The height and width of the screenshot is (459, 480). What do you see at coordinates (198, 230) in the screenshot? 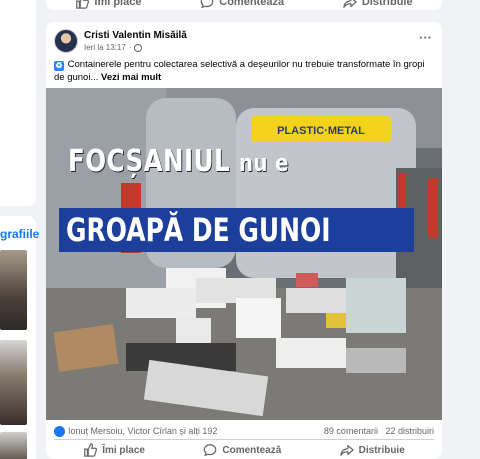
I see `image-headline-line2: GROAPĂ DE GUNOI` at bounding box center [198, 230].